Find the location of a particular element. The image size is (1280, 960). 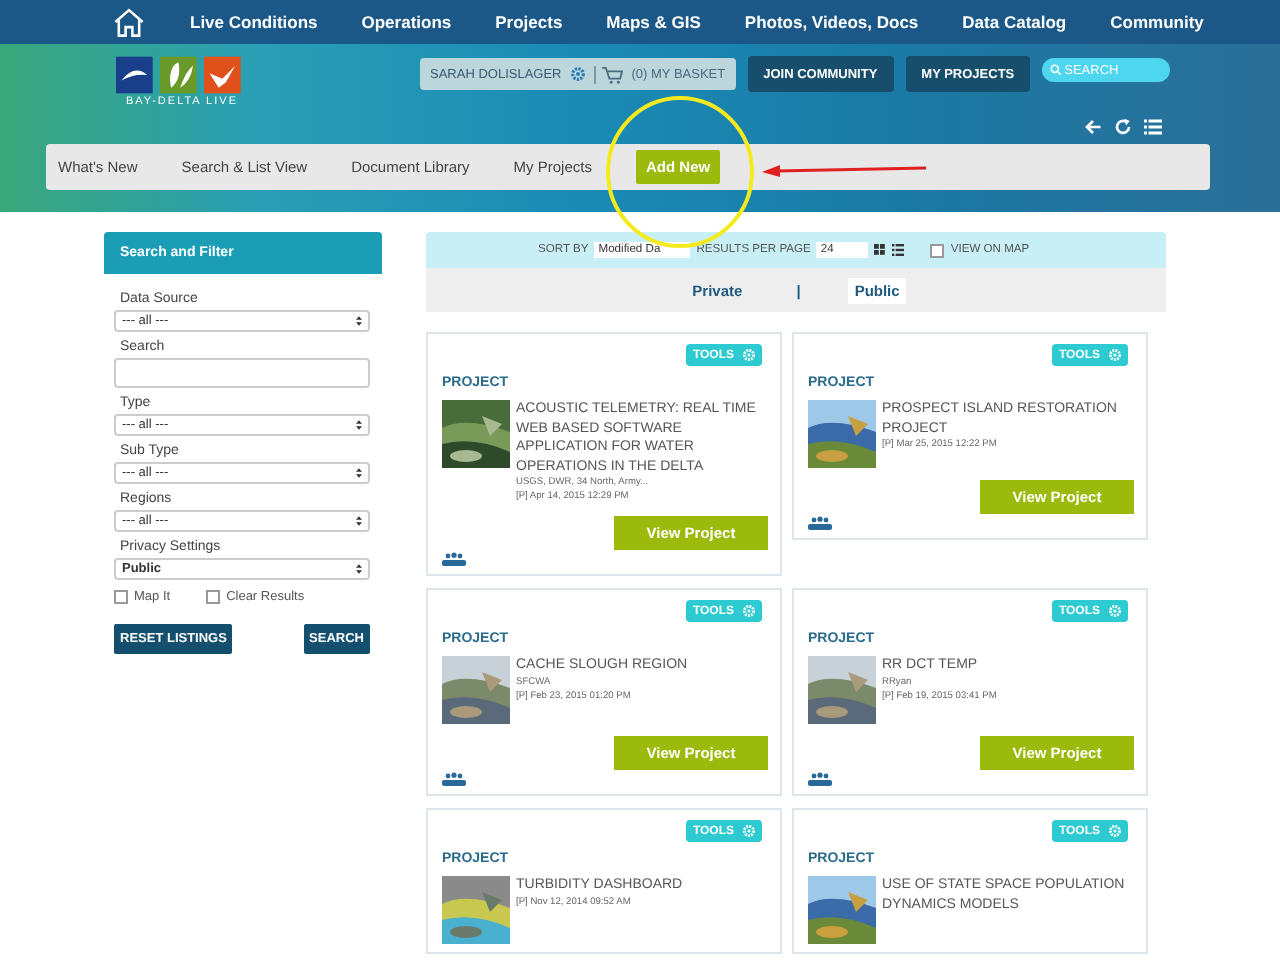

nav-link: Operations is located at coordinates (406, 22).